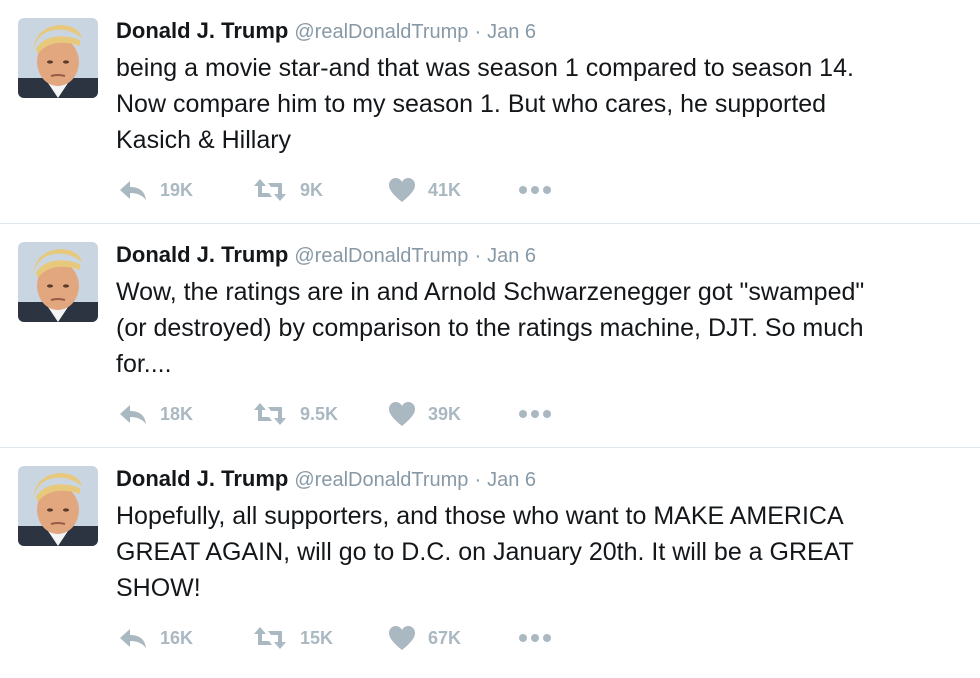 The width and height of the screenshot is (980, 678). I want to click on tweet-actions: 18K 9.5K 39K, so click(346, 414).